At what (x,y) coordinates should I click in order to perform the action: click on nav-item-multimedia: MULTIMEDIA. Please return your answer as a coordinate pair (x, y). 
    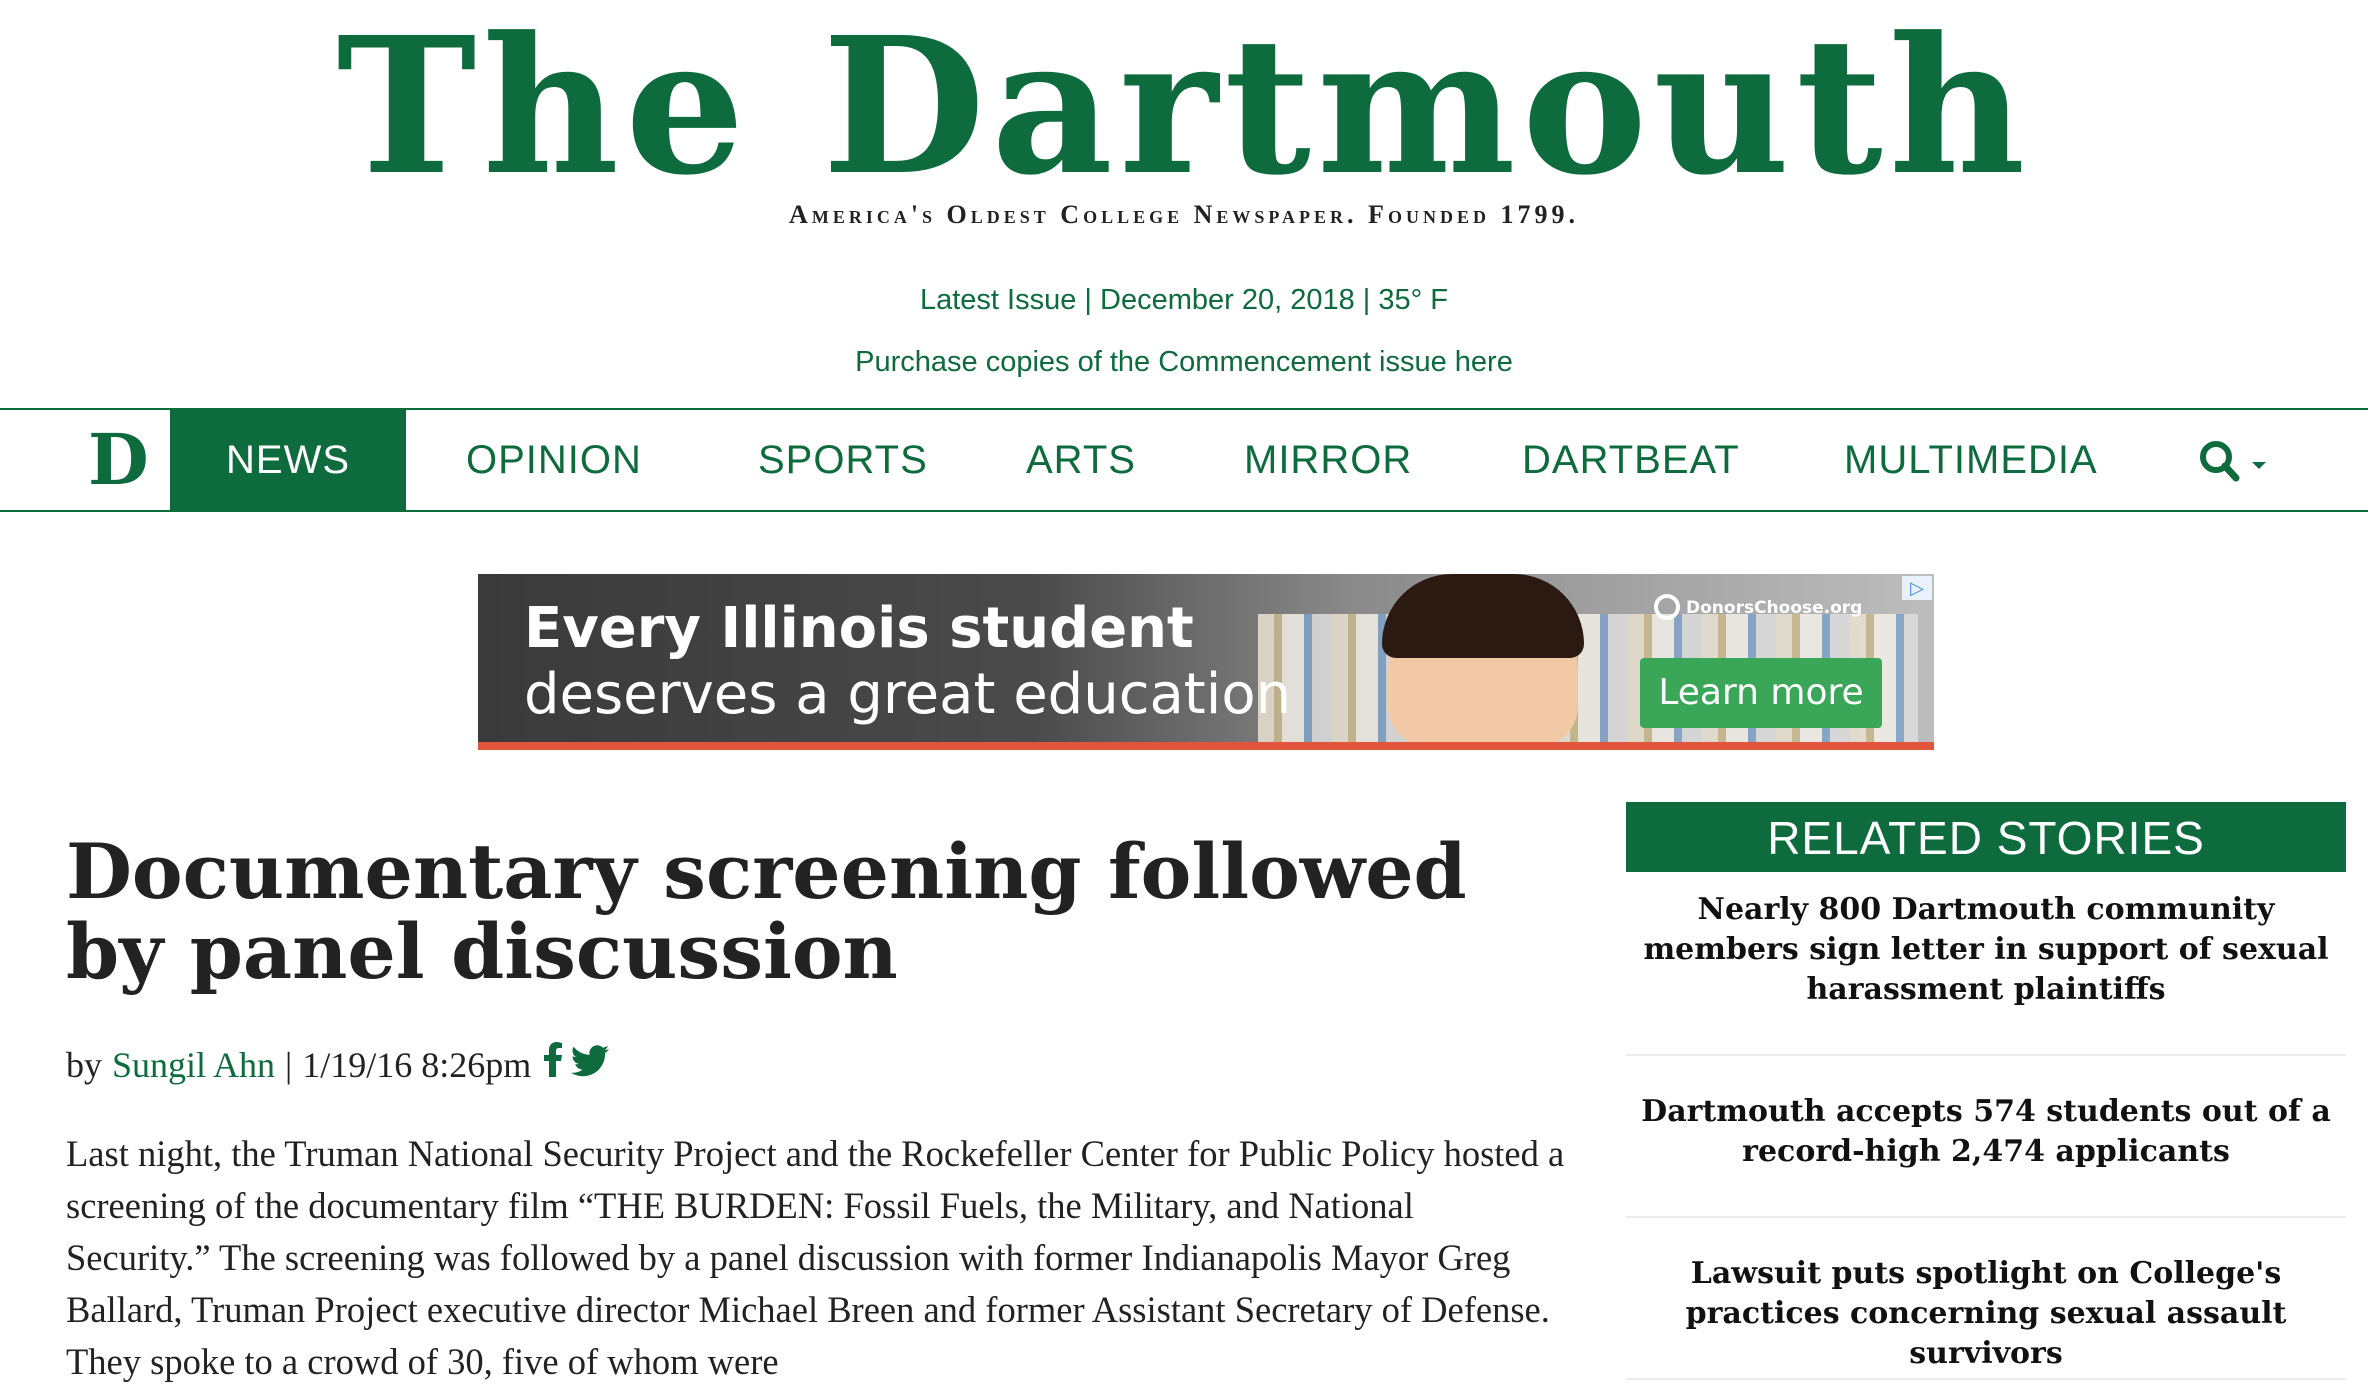
    Looking at the image, I should click on (1971, 460).